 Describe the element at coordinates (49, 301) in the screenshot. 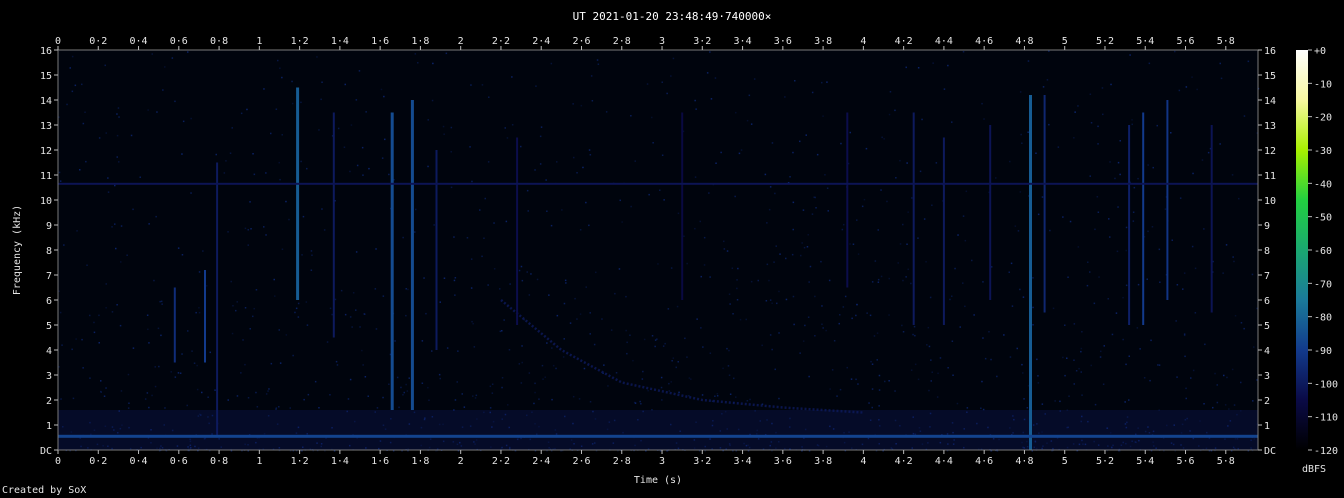

I see `y-tick-label-left: 6` at that location.